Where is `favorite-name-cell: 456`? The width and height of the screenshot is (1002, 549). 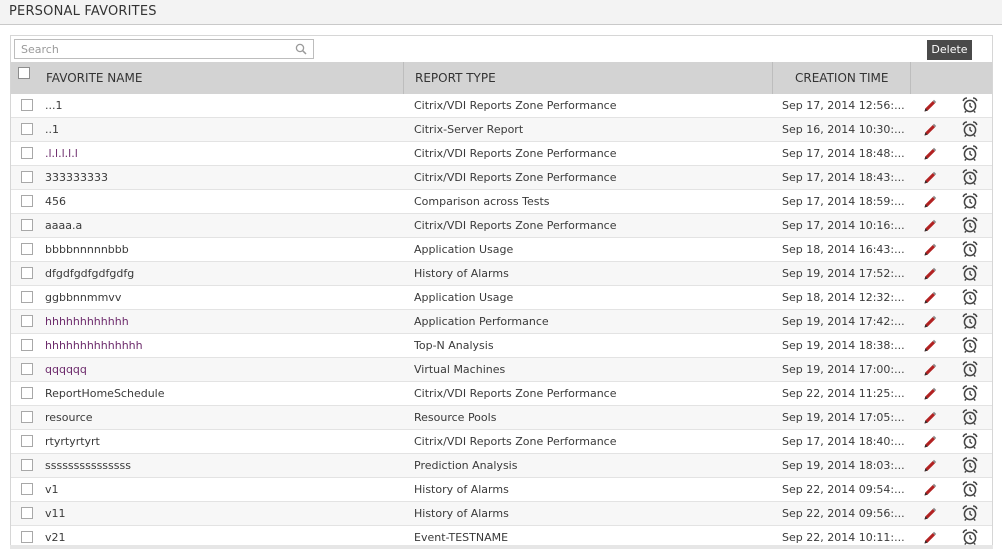
favorite-name-cell: 456 is located at coordinates (222, 202).